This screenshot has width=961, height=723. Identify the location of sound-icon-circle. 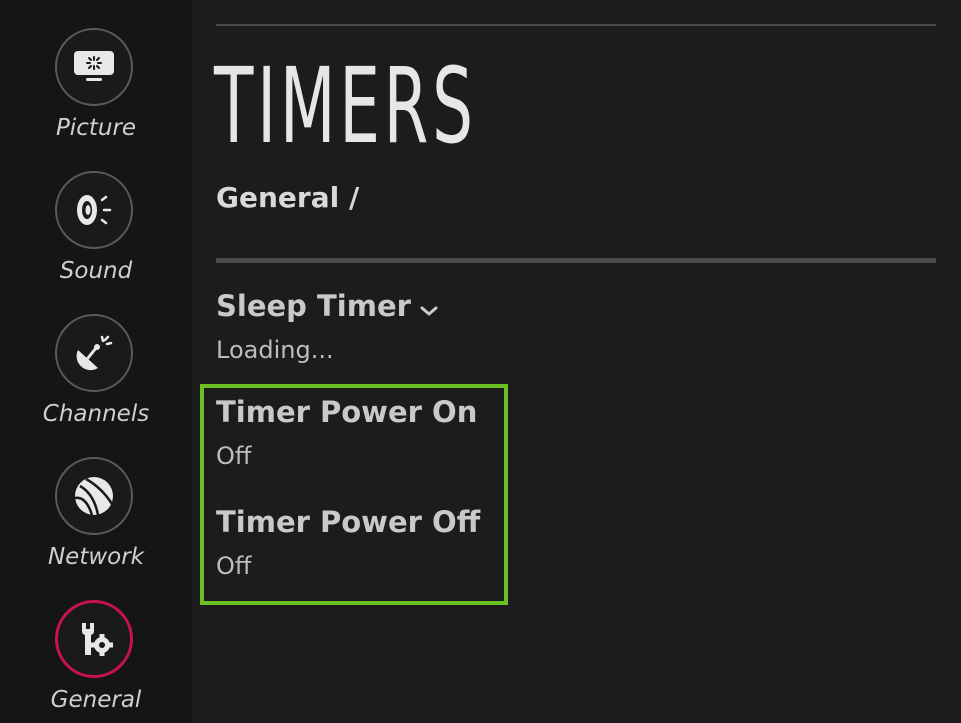
(94, 210).